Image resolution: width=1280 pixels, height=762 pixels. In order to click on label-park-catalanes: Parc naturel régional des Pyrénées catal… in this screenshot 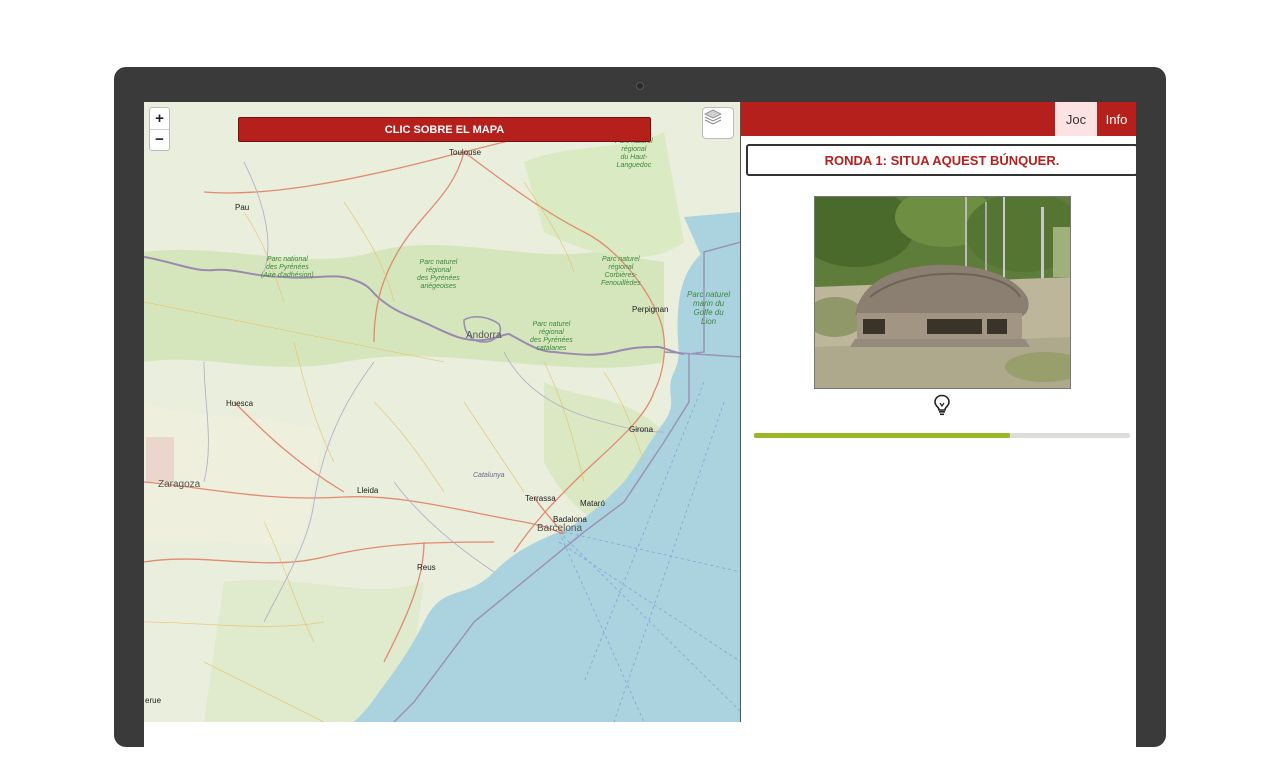, I will do `click(551, 336)`.